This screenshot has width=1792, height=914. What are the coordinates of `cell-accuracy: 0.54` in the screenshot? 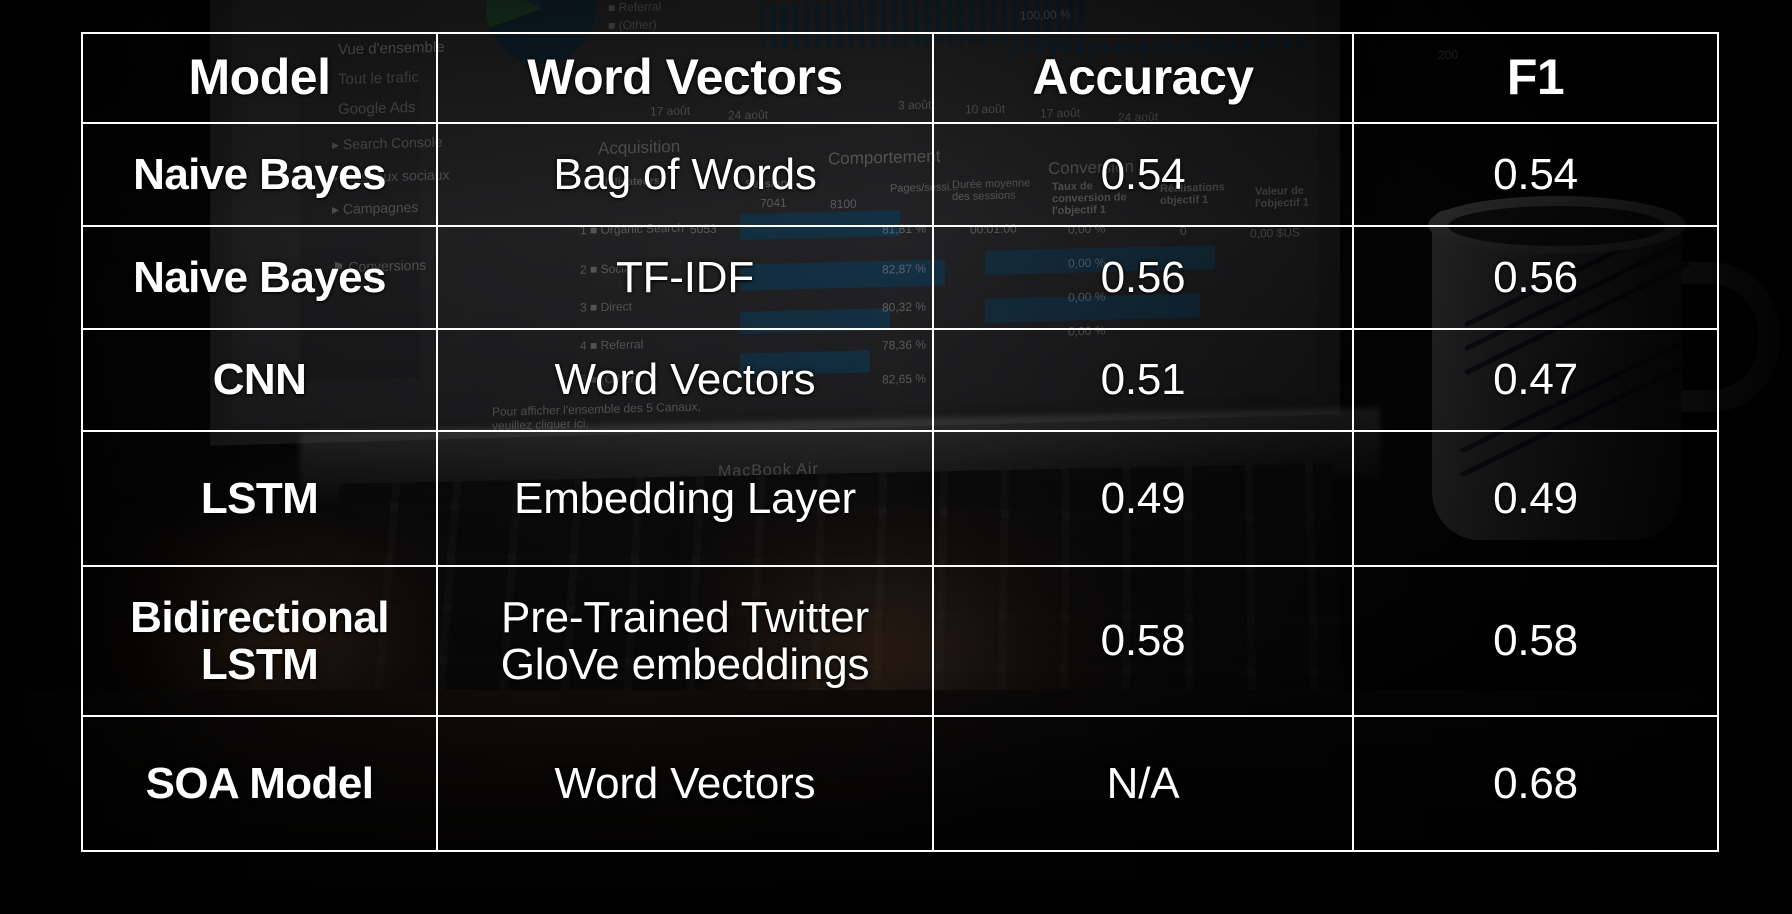 It's located at (1143, 174).